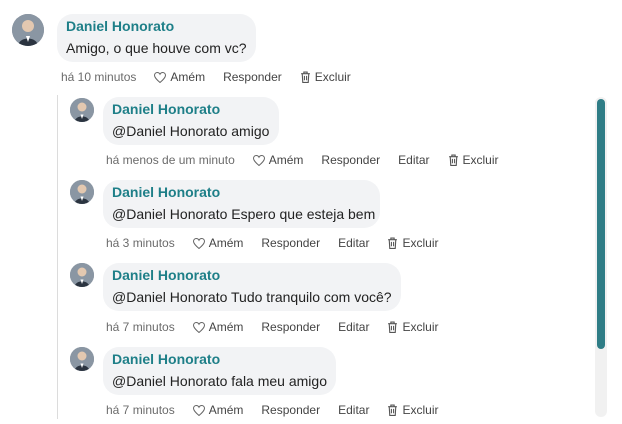 The width and height of the screenshot is (622, 424). Describe the element at coordinates (191, 131) in the screenshot. I see `reply-text: @Daniel Honorato amigo` at that location.